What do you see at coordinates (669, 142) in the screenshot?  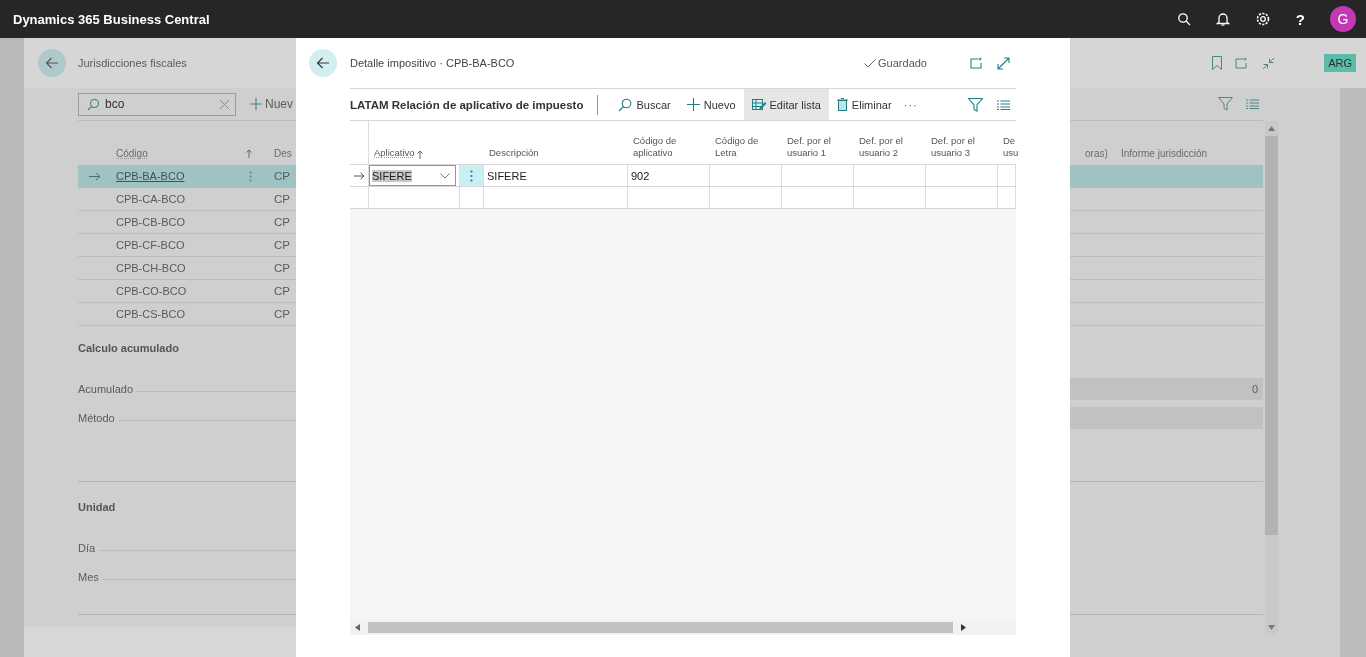 I see `column-header: Código de aplicativo` at bounding box center [669, 142].